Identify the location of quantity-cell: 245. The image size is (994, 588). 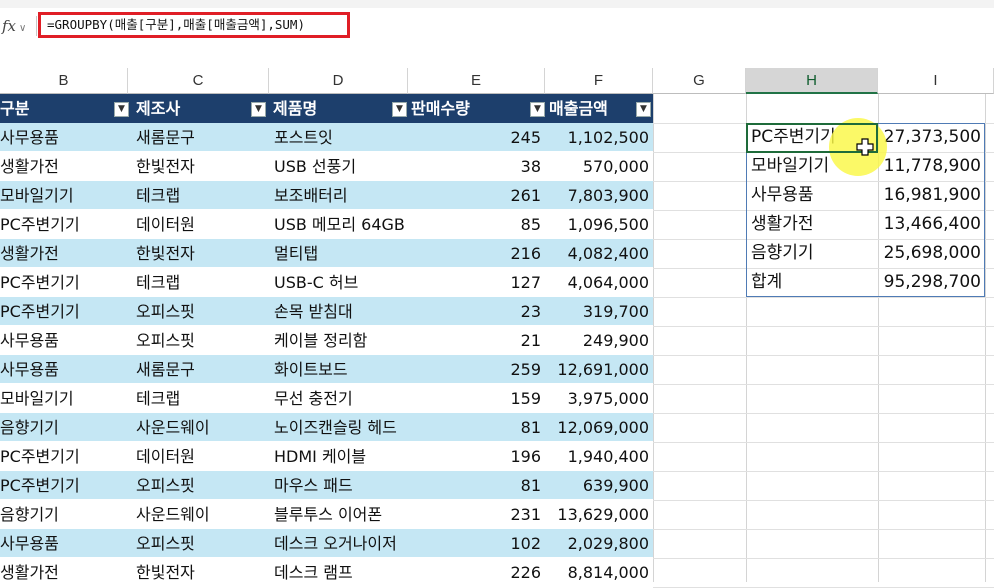
(476, 137).